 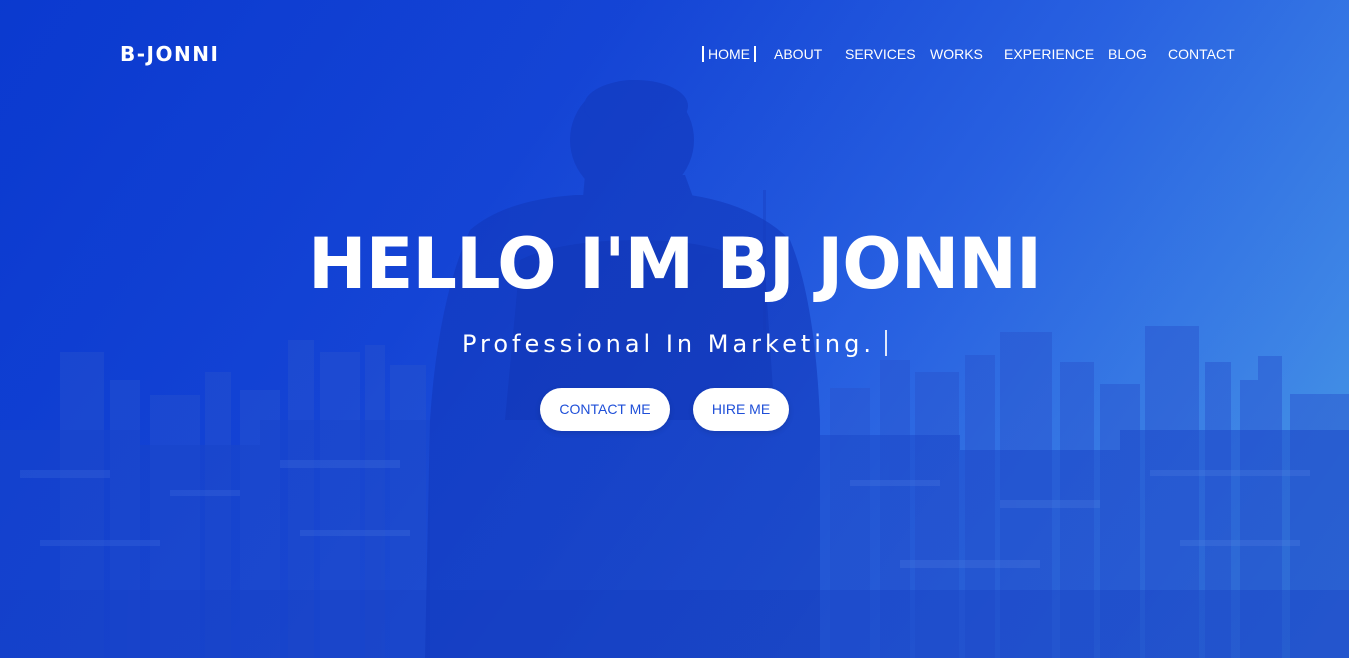 What do you see at coordinates (1201, 54) in the screenshot?
I see `nav-item-contact: CONTACT` at bounding box center [1201, 54].